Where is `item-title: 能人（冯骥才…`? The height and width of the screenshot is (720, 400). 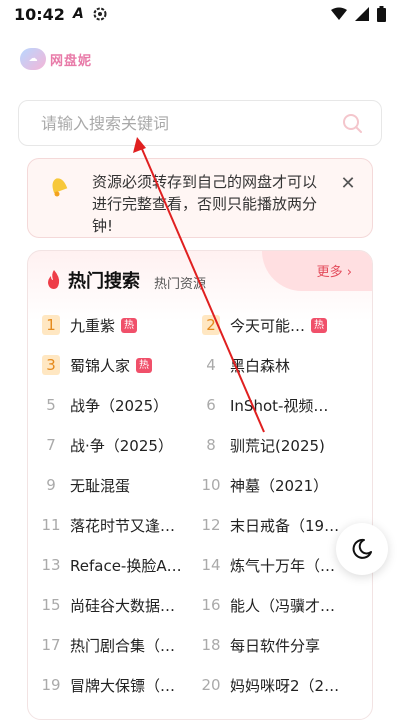 item-title: 能人（冯骥才… is located at coordinates (283, 605).